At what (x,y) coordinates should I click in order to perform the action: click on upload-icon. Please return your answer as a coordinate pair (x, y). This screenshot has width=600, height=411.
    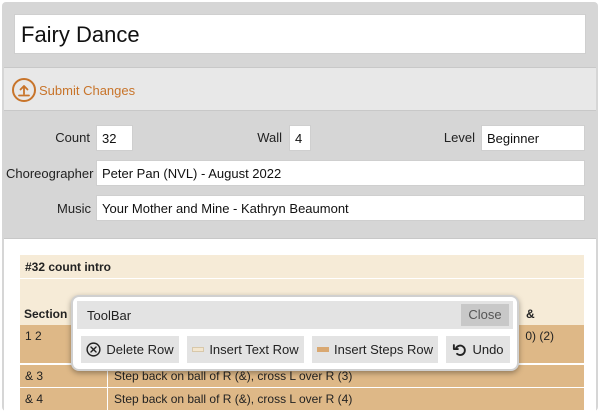
    Looking at the image, I should click on (24, 90).